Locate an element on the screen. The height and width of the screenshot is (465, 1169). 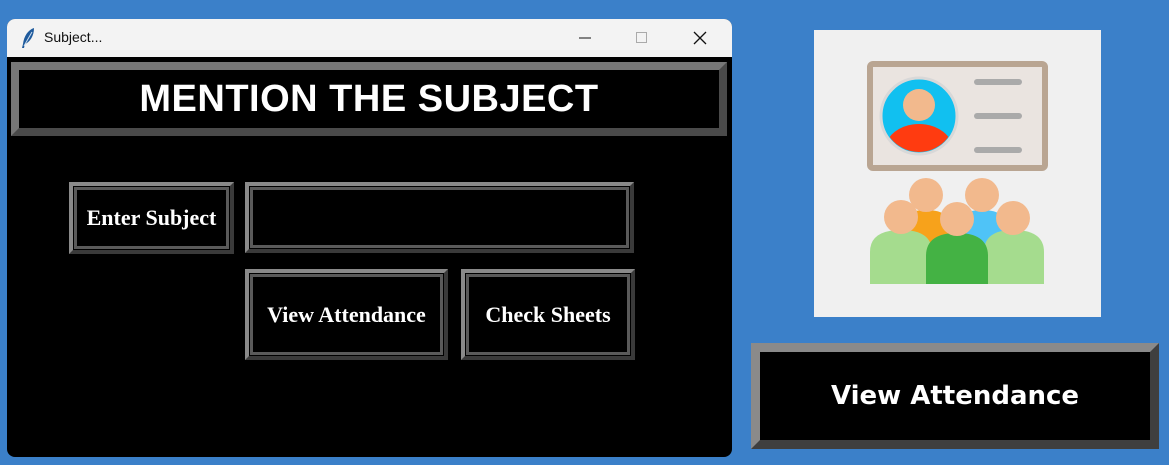
maximize-button is located at coordinates (642, 38).